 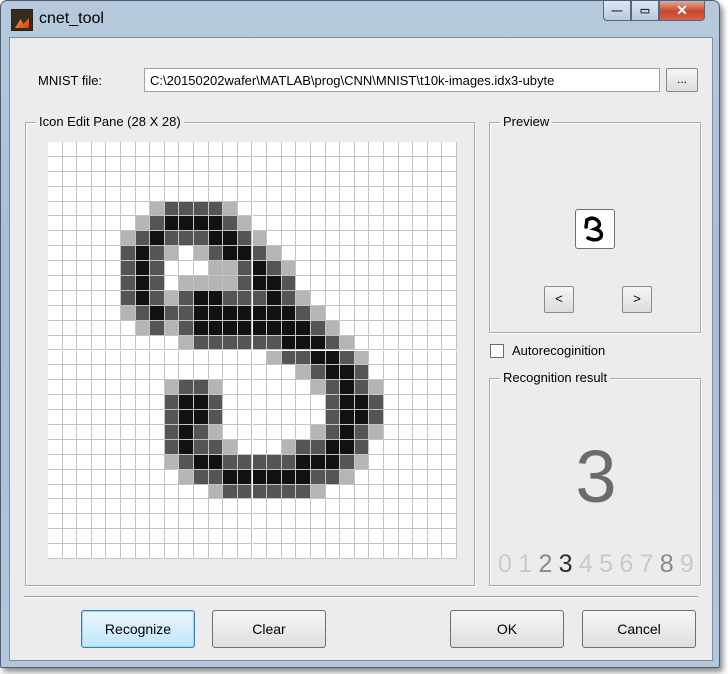 I want to click on title-bar: cnet_tool — ▭ ✕, so click(x=360, y=19).